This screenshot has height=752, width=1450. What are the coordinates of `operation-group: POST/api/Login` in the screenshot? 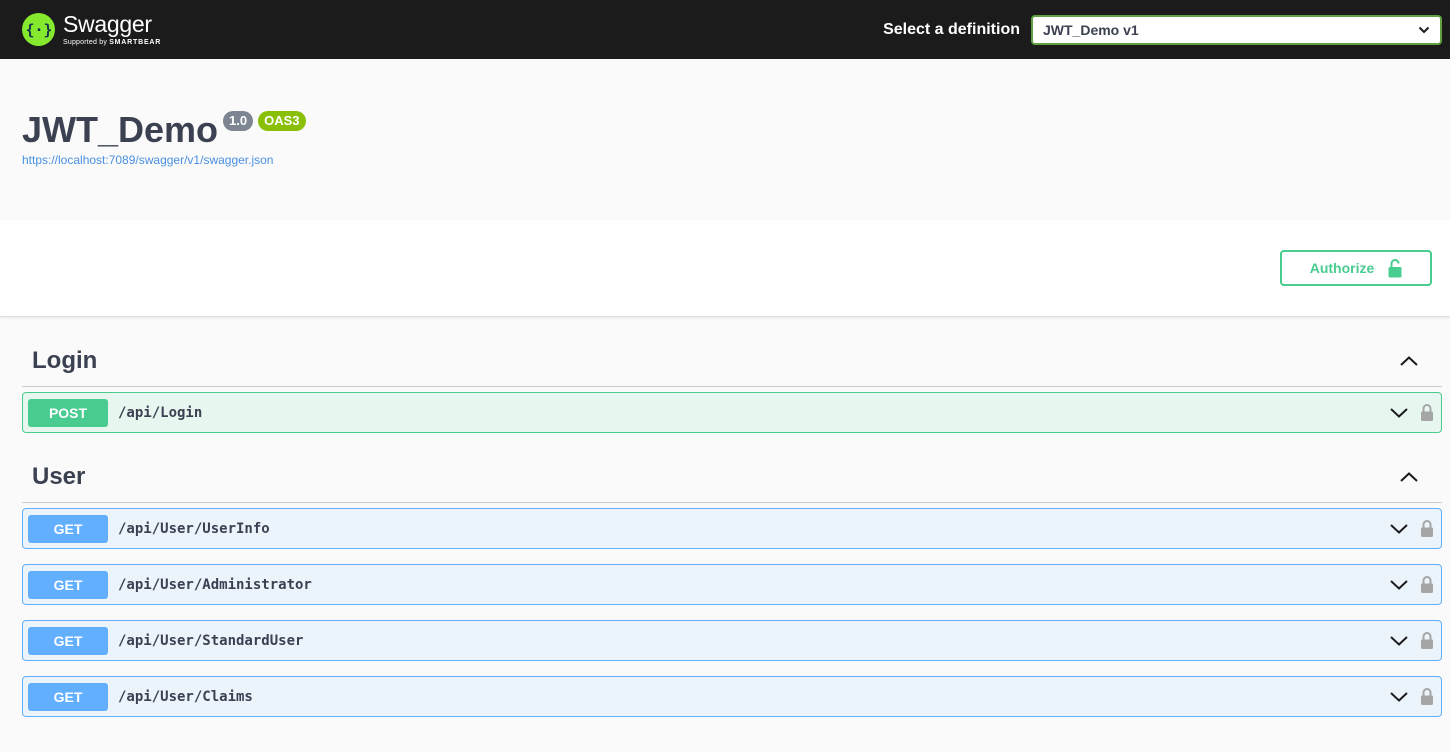 It's located at (732, 412).